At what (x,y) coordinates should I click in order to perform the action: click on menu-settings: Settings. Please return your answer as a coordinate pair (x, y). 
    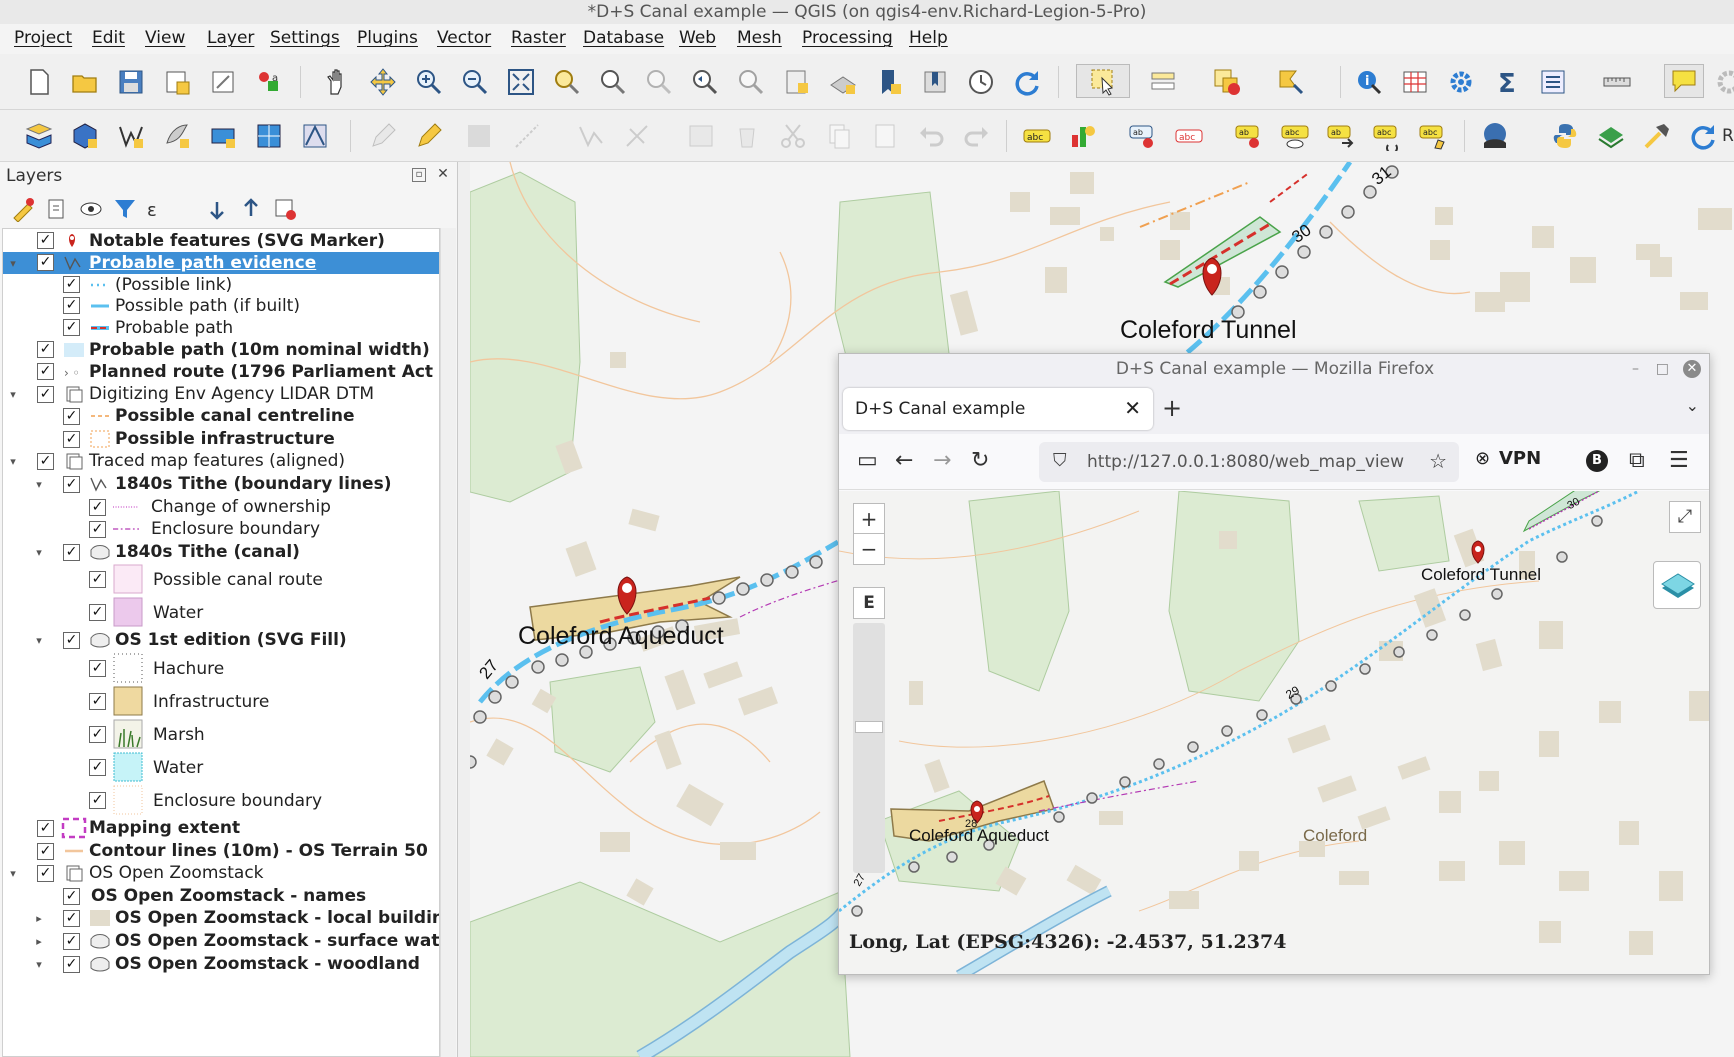
    Looking at the image, I should click on (305, 38).